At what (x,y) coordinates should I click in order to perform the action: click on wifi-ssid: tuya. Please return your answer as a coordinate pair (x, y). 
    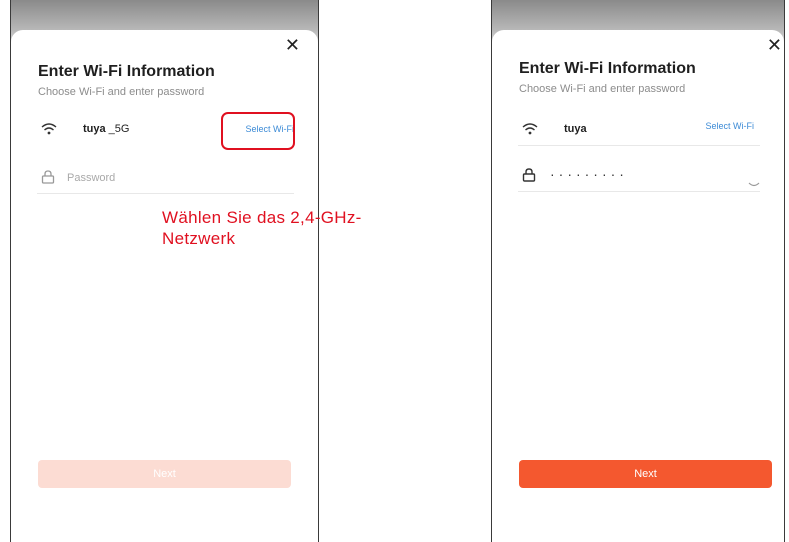
    Looking at the image, I should click on (575, 129).